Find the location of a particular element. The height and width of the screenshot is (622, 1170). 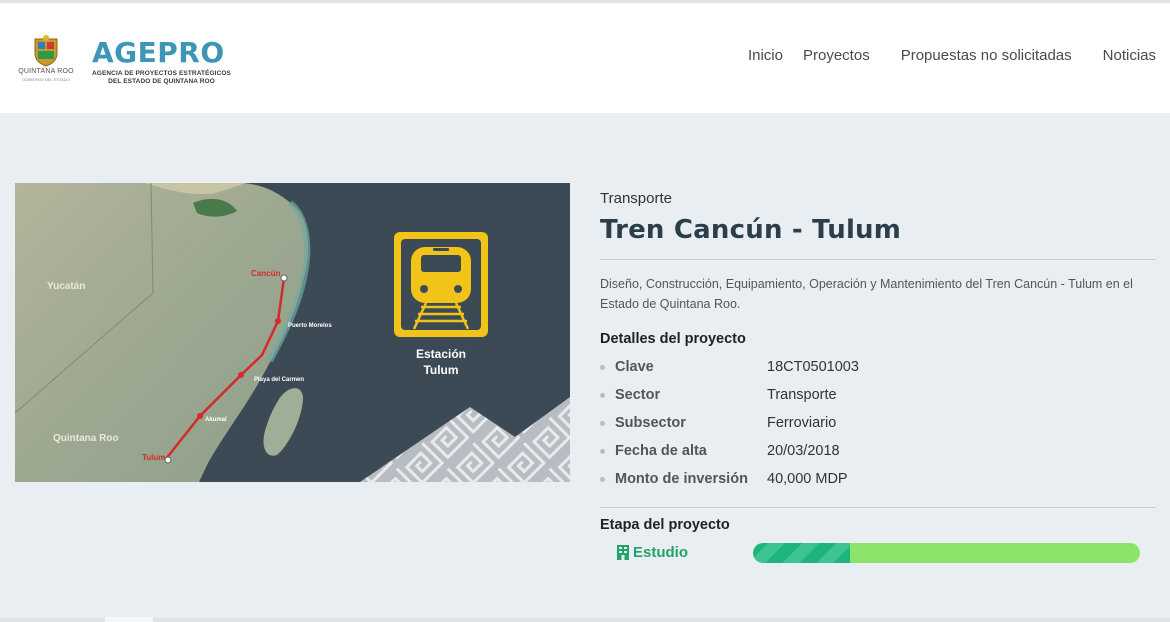

detail-key: Fecha de alta is located at coordinates (661, 451).